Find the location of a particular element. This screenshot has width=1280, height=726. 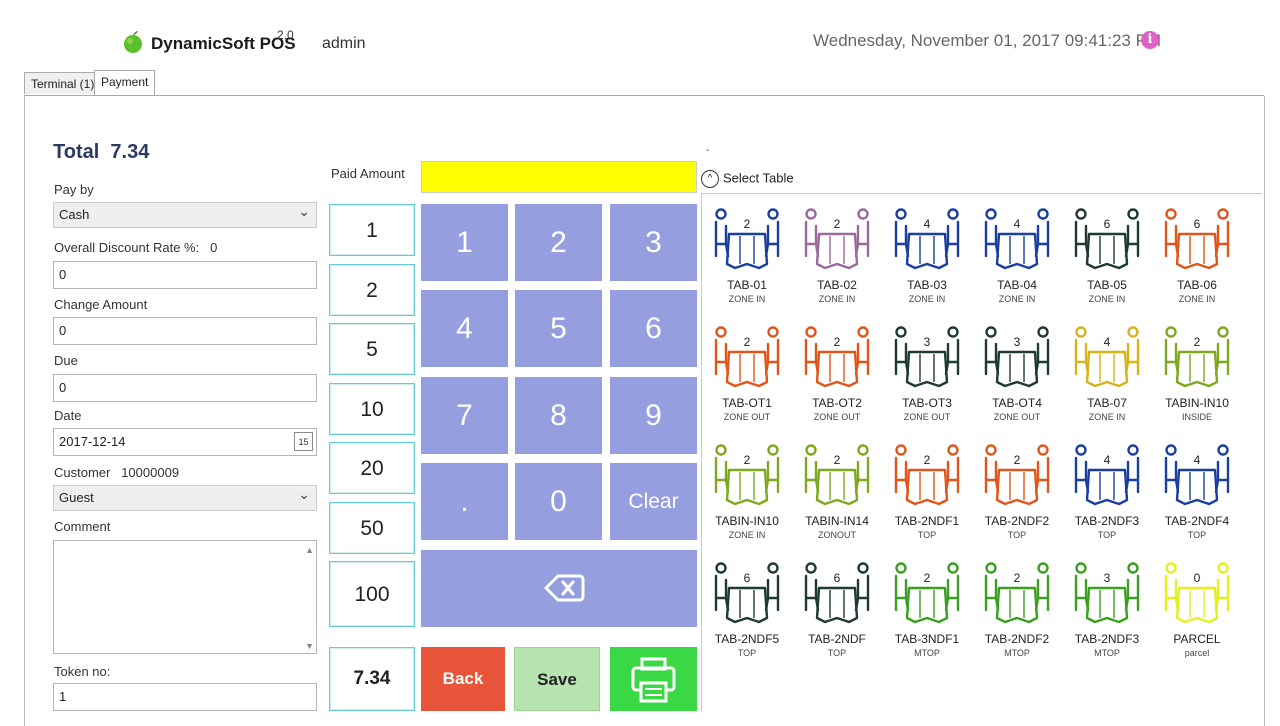

table-seats: 0 is located at coordinates (1197, 578).